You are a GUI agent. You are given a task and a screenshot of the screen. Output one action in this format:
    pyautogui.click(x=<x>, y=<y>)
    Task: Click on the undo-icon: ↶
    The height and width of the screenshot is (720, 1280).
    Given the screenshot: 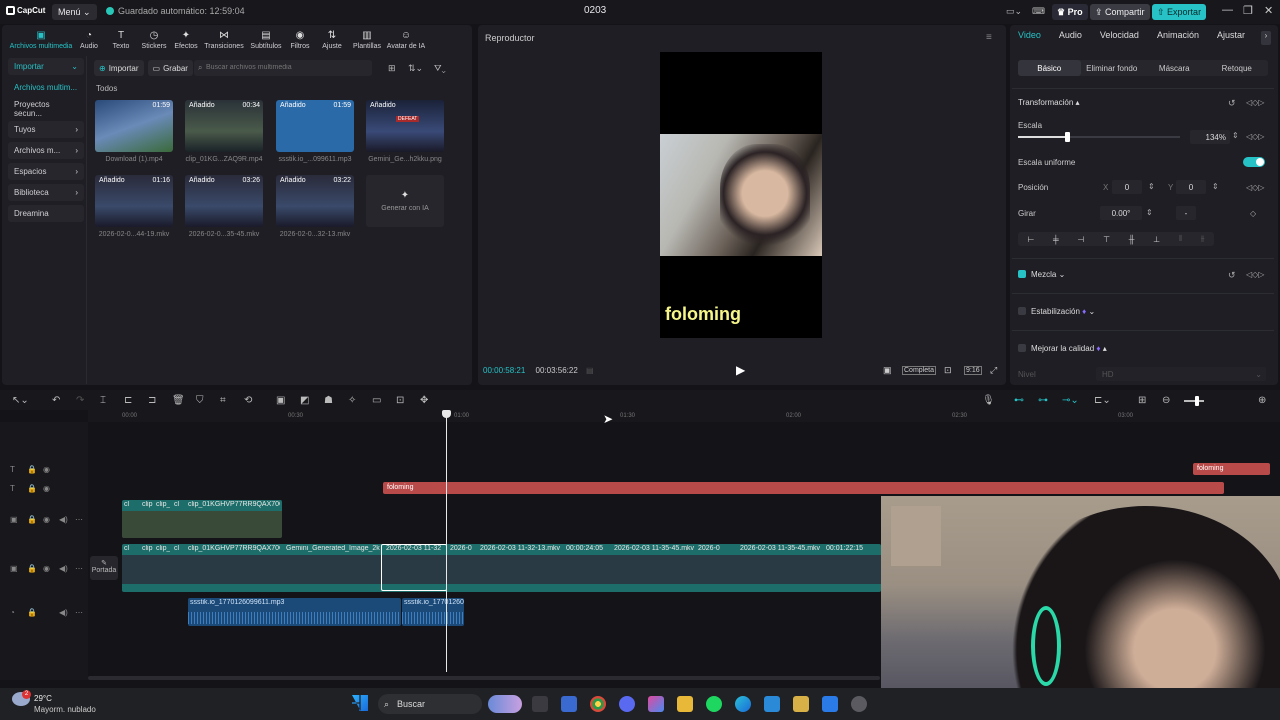 What is the action you would take?
    pyautogui.click(x=56, y=400)
    